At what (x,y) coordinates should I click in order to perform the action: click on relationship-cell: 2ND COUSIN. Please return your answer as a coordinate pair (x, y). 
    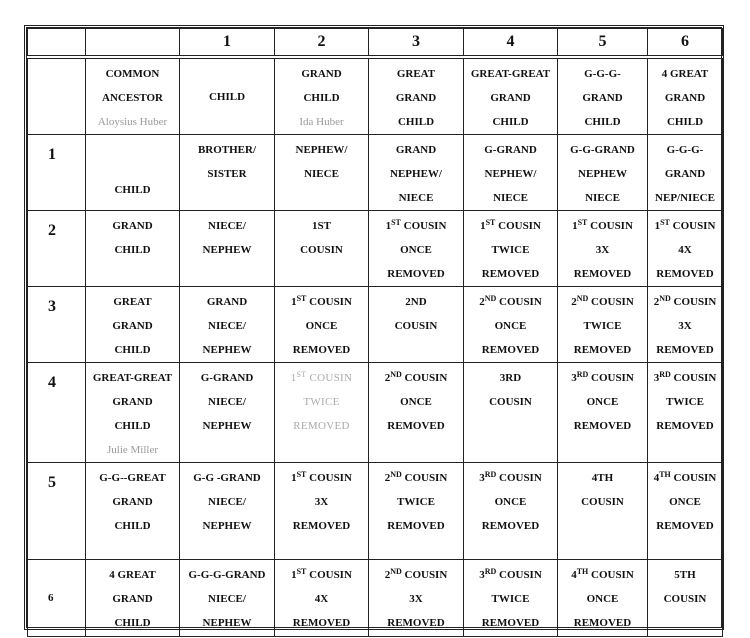
    Looking at the image, I should click on (416, 324).